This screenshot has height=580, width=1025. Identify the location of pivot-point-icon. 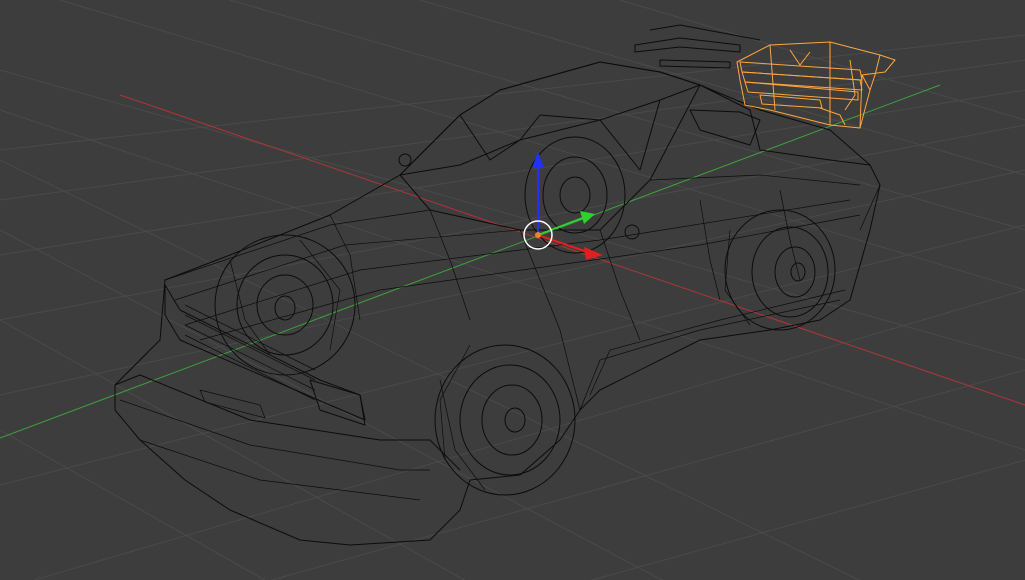
(538, 235).